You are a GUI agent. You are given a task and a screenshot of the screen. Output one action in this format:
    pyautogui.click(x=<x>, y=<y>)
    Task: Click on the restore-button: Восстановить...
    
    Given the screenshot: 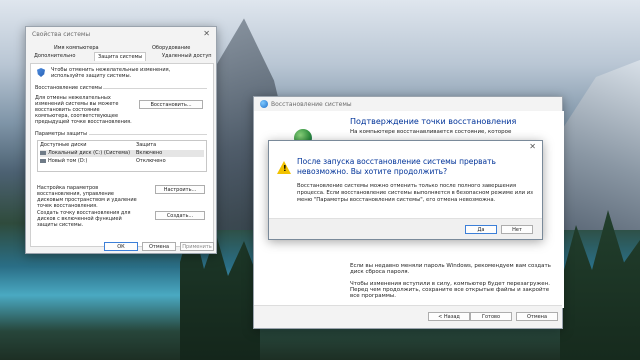 What is the action you would take?
    pyautogui.click(x=171, y=104)
    